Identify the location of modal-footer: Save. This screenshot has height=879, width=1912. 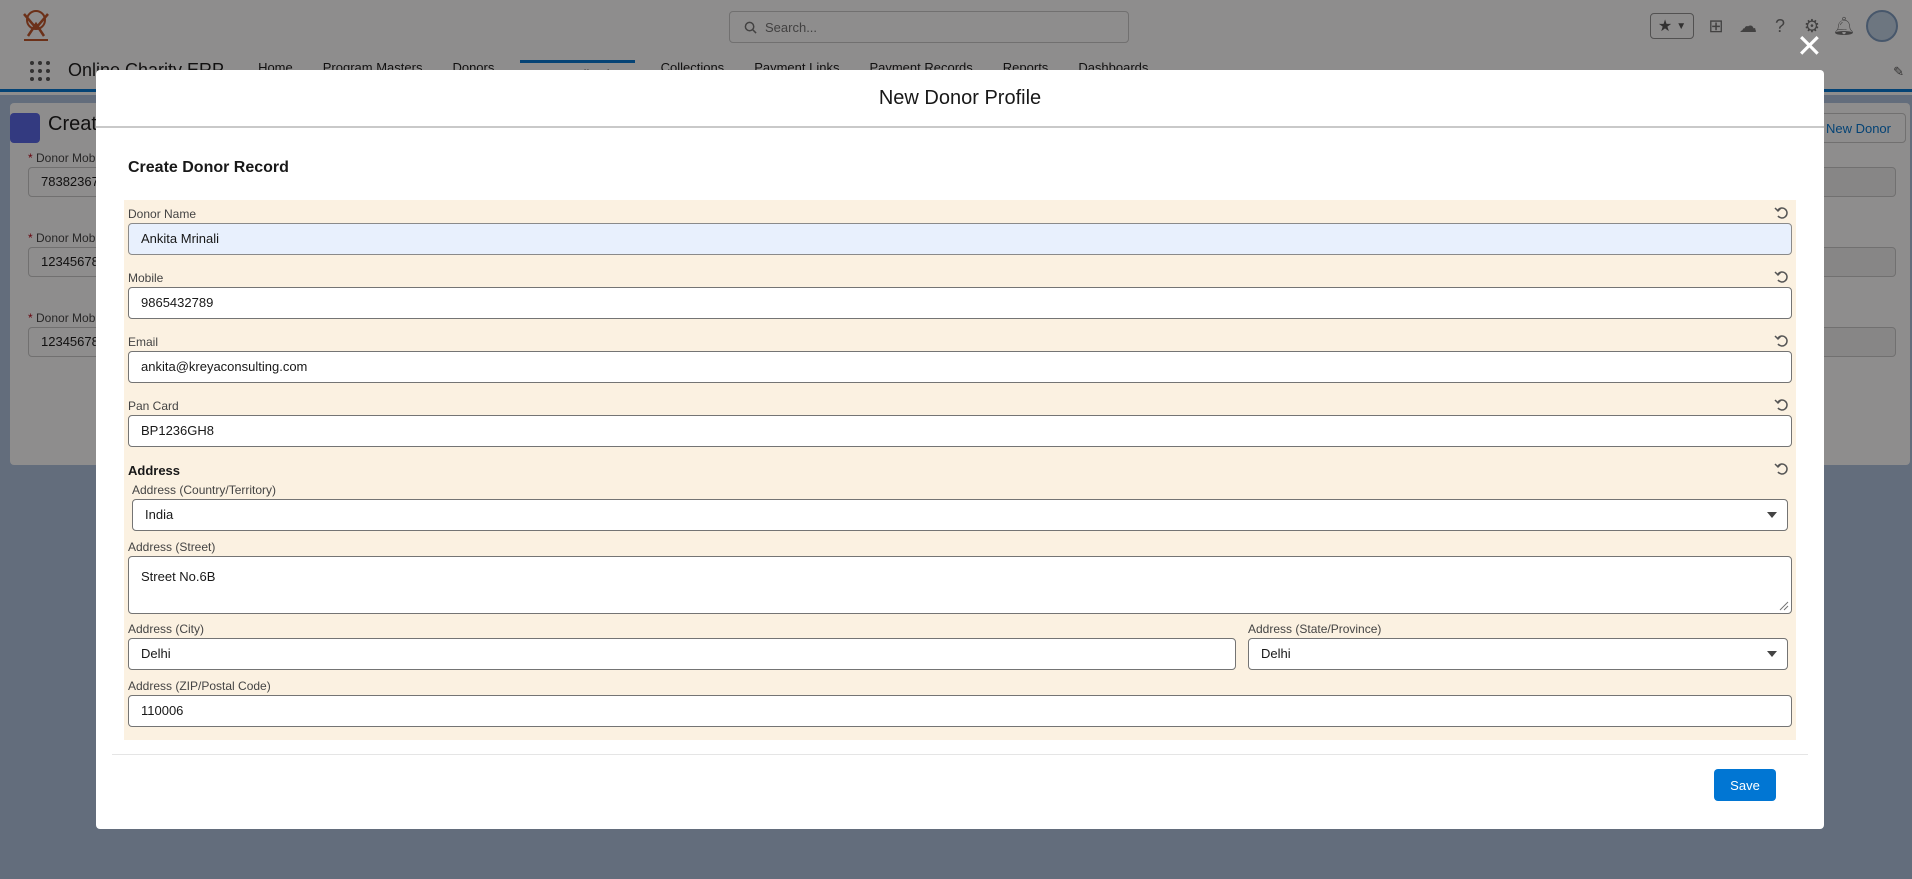
(960, 791).